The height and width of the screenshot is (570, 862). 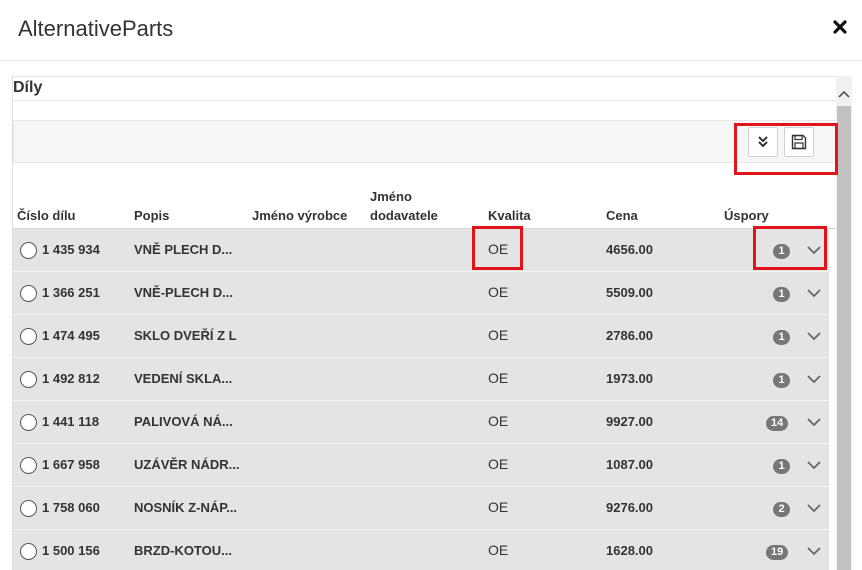 I want to click on floppy-disk-icon, so click(x=799, y=142).